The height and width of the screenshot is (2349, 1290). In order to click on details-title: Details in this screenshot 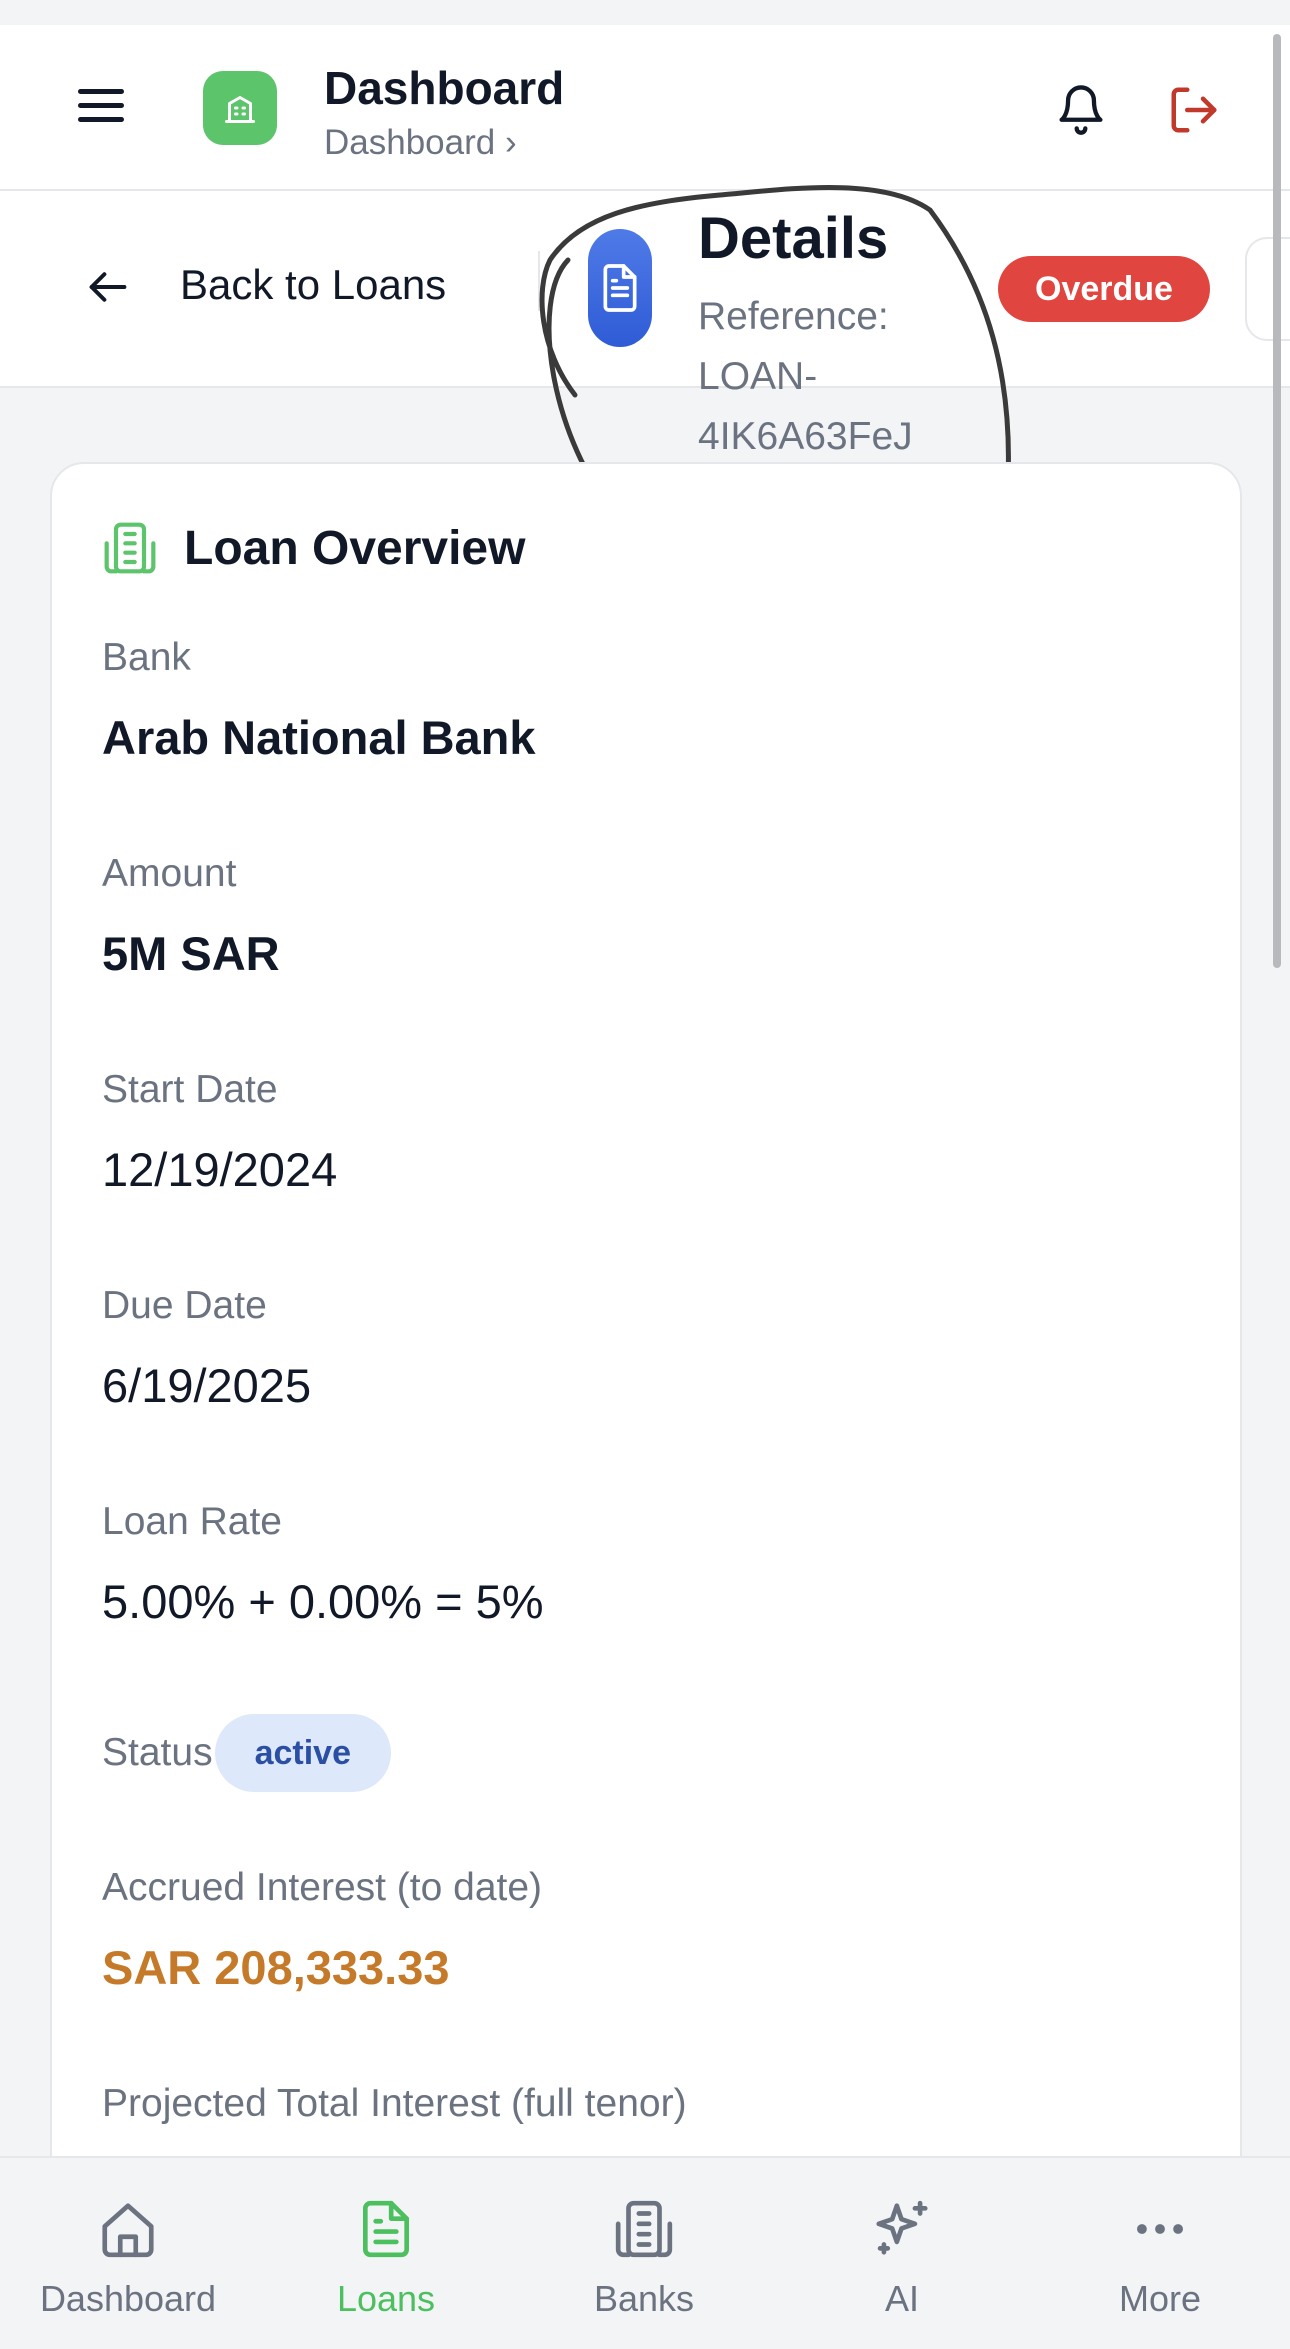, I will do `click(793, 238)`.